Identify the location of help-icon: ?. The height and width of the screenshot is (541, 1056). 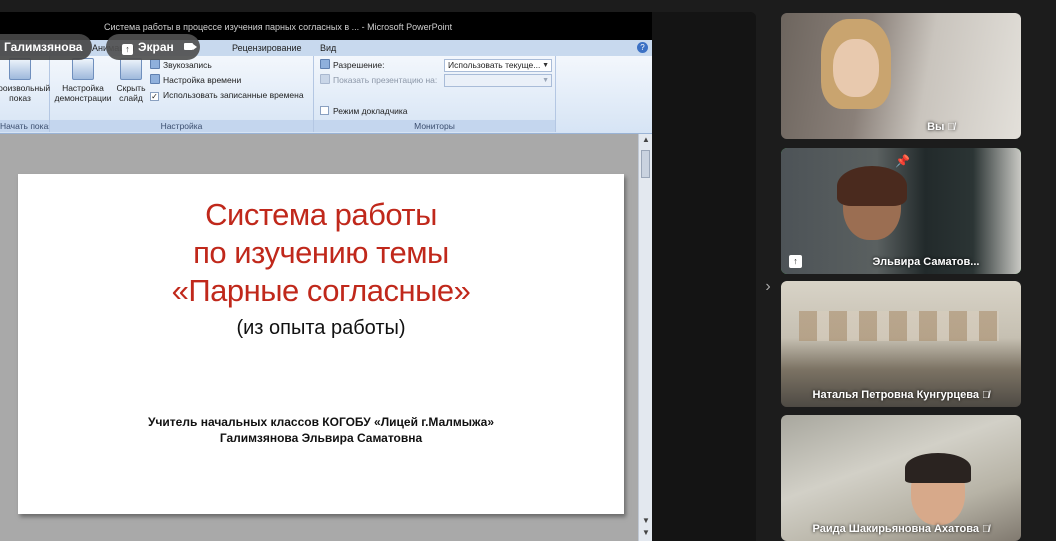
(642, 47).